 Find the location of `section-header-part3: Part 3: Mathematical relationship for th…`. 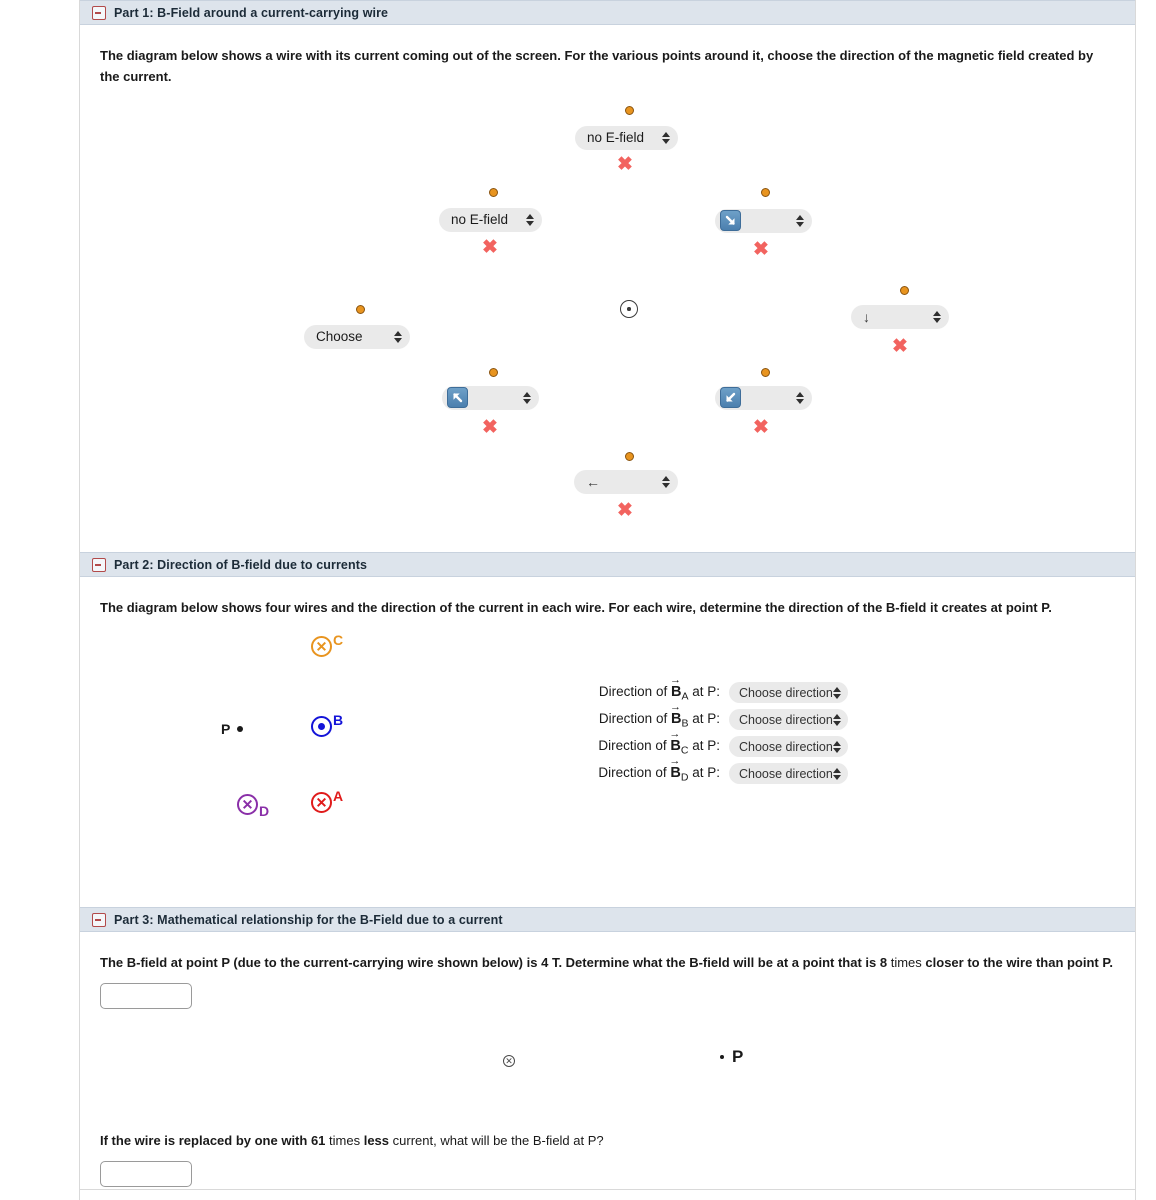

section-header-part3: Part 3: Mathematical relationship for th… is located at coordinates (607, 919).